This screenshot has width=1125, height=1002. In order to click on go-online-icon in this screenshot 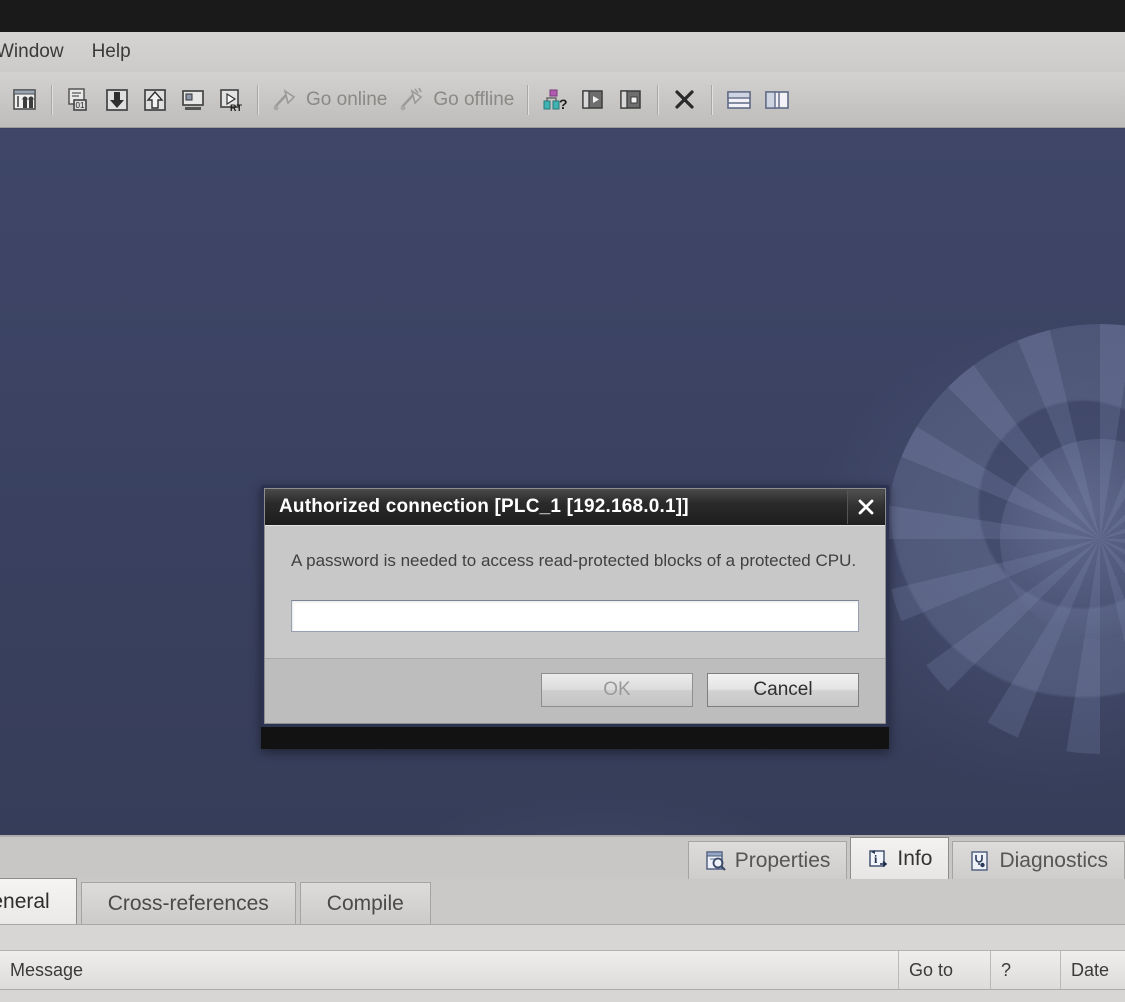, I will do `click(284, 99)`.